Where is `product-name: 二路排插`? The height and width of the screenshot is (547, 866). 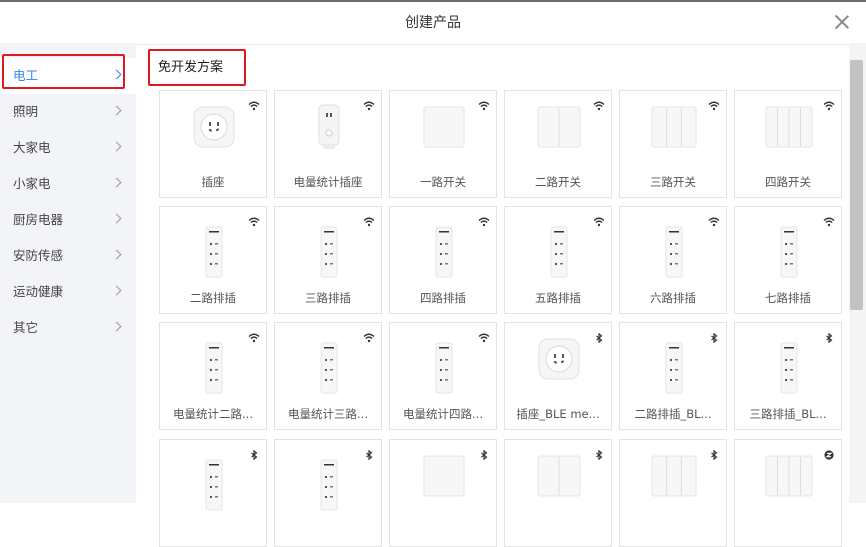 product-name: 二路排插 is located at coordinates (213, 298).